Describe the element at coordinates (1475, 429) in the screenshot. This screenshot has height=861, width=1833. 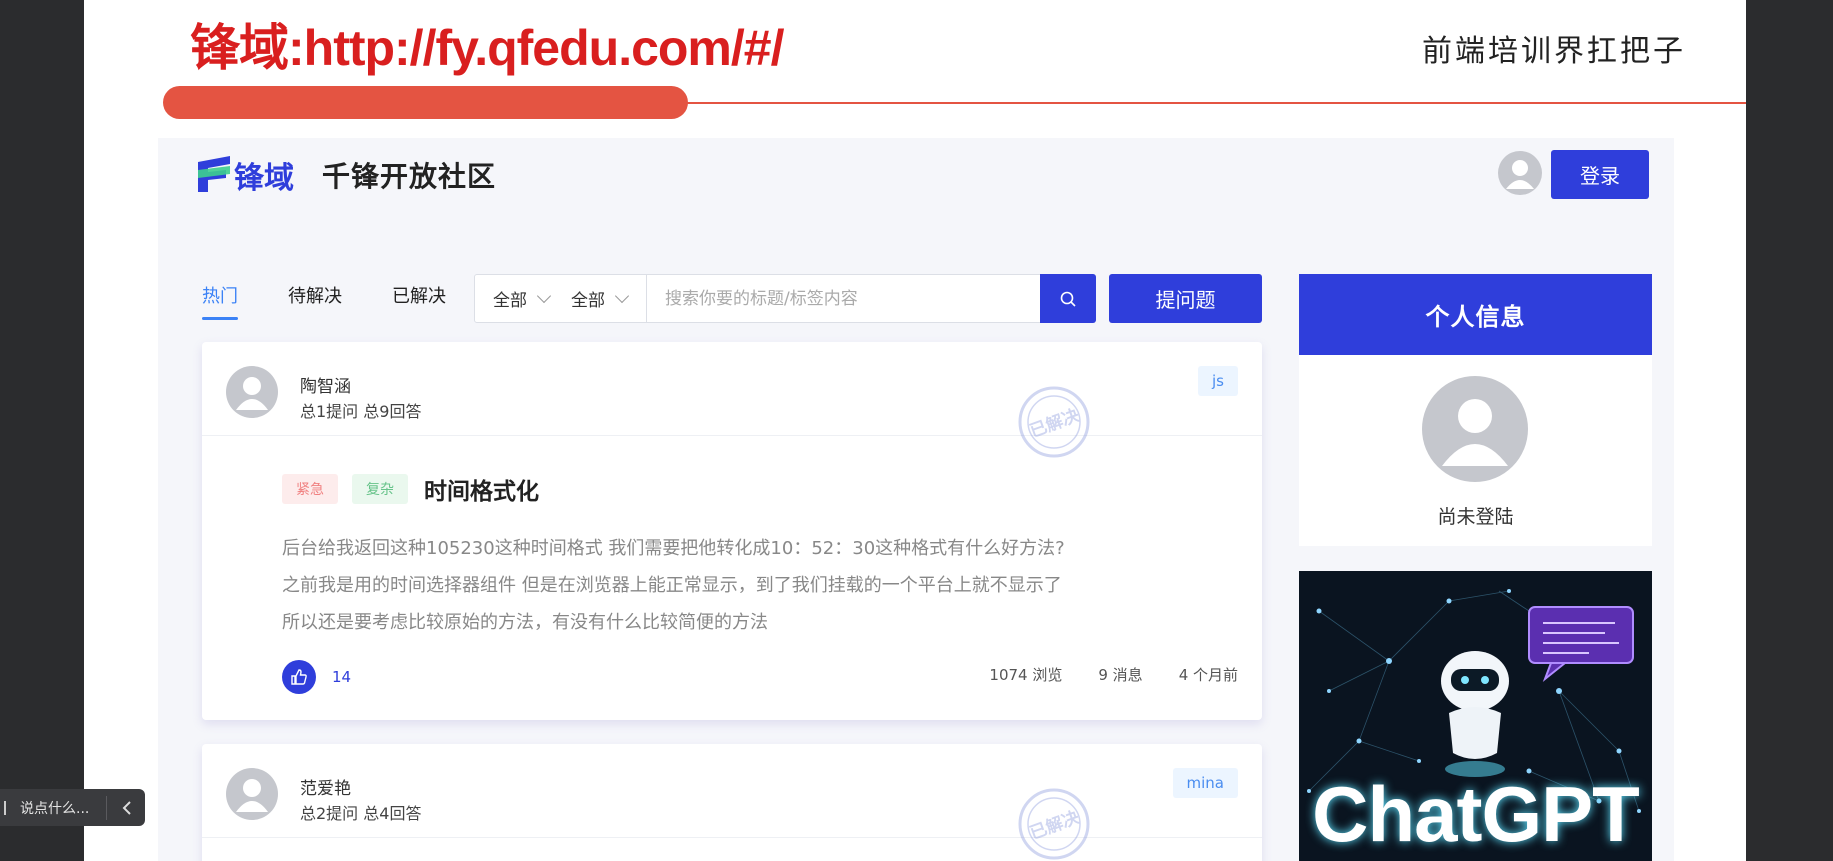
I see `profile-avatar-icon` at that location.